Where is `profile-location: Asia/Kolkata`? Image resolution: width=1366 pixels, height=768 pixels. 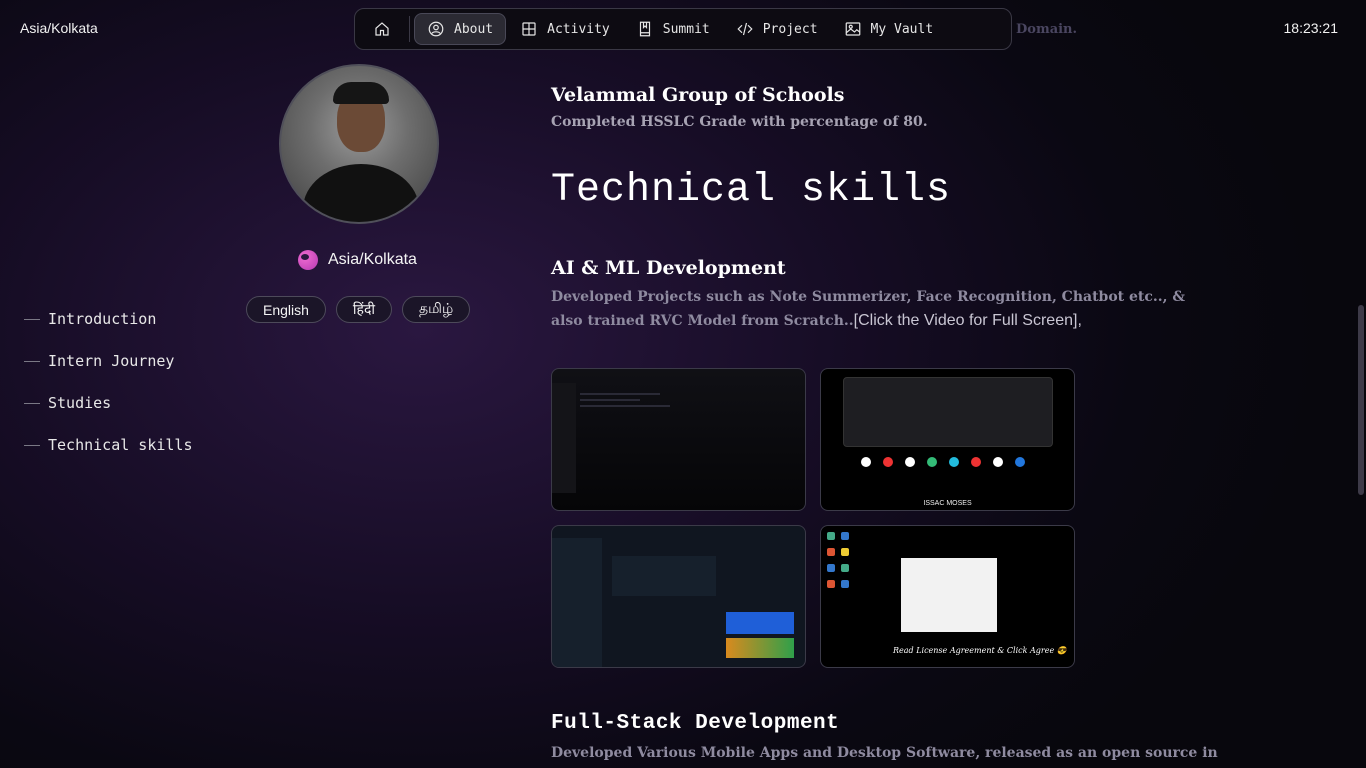
profile-location: Asia/Kolkata is located at coordinates (357, 260).